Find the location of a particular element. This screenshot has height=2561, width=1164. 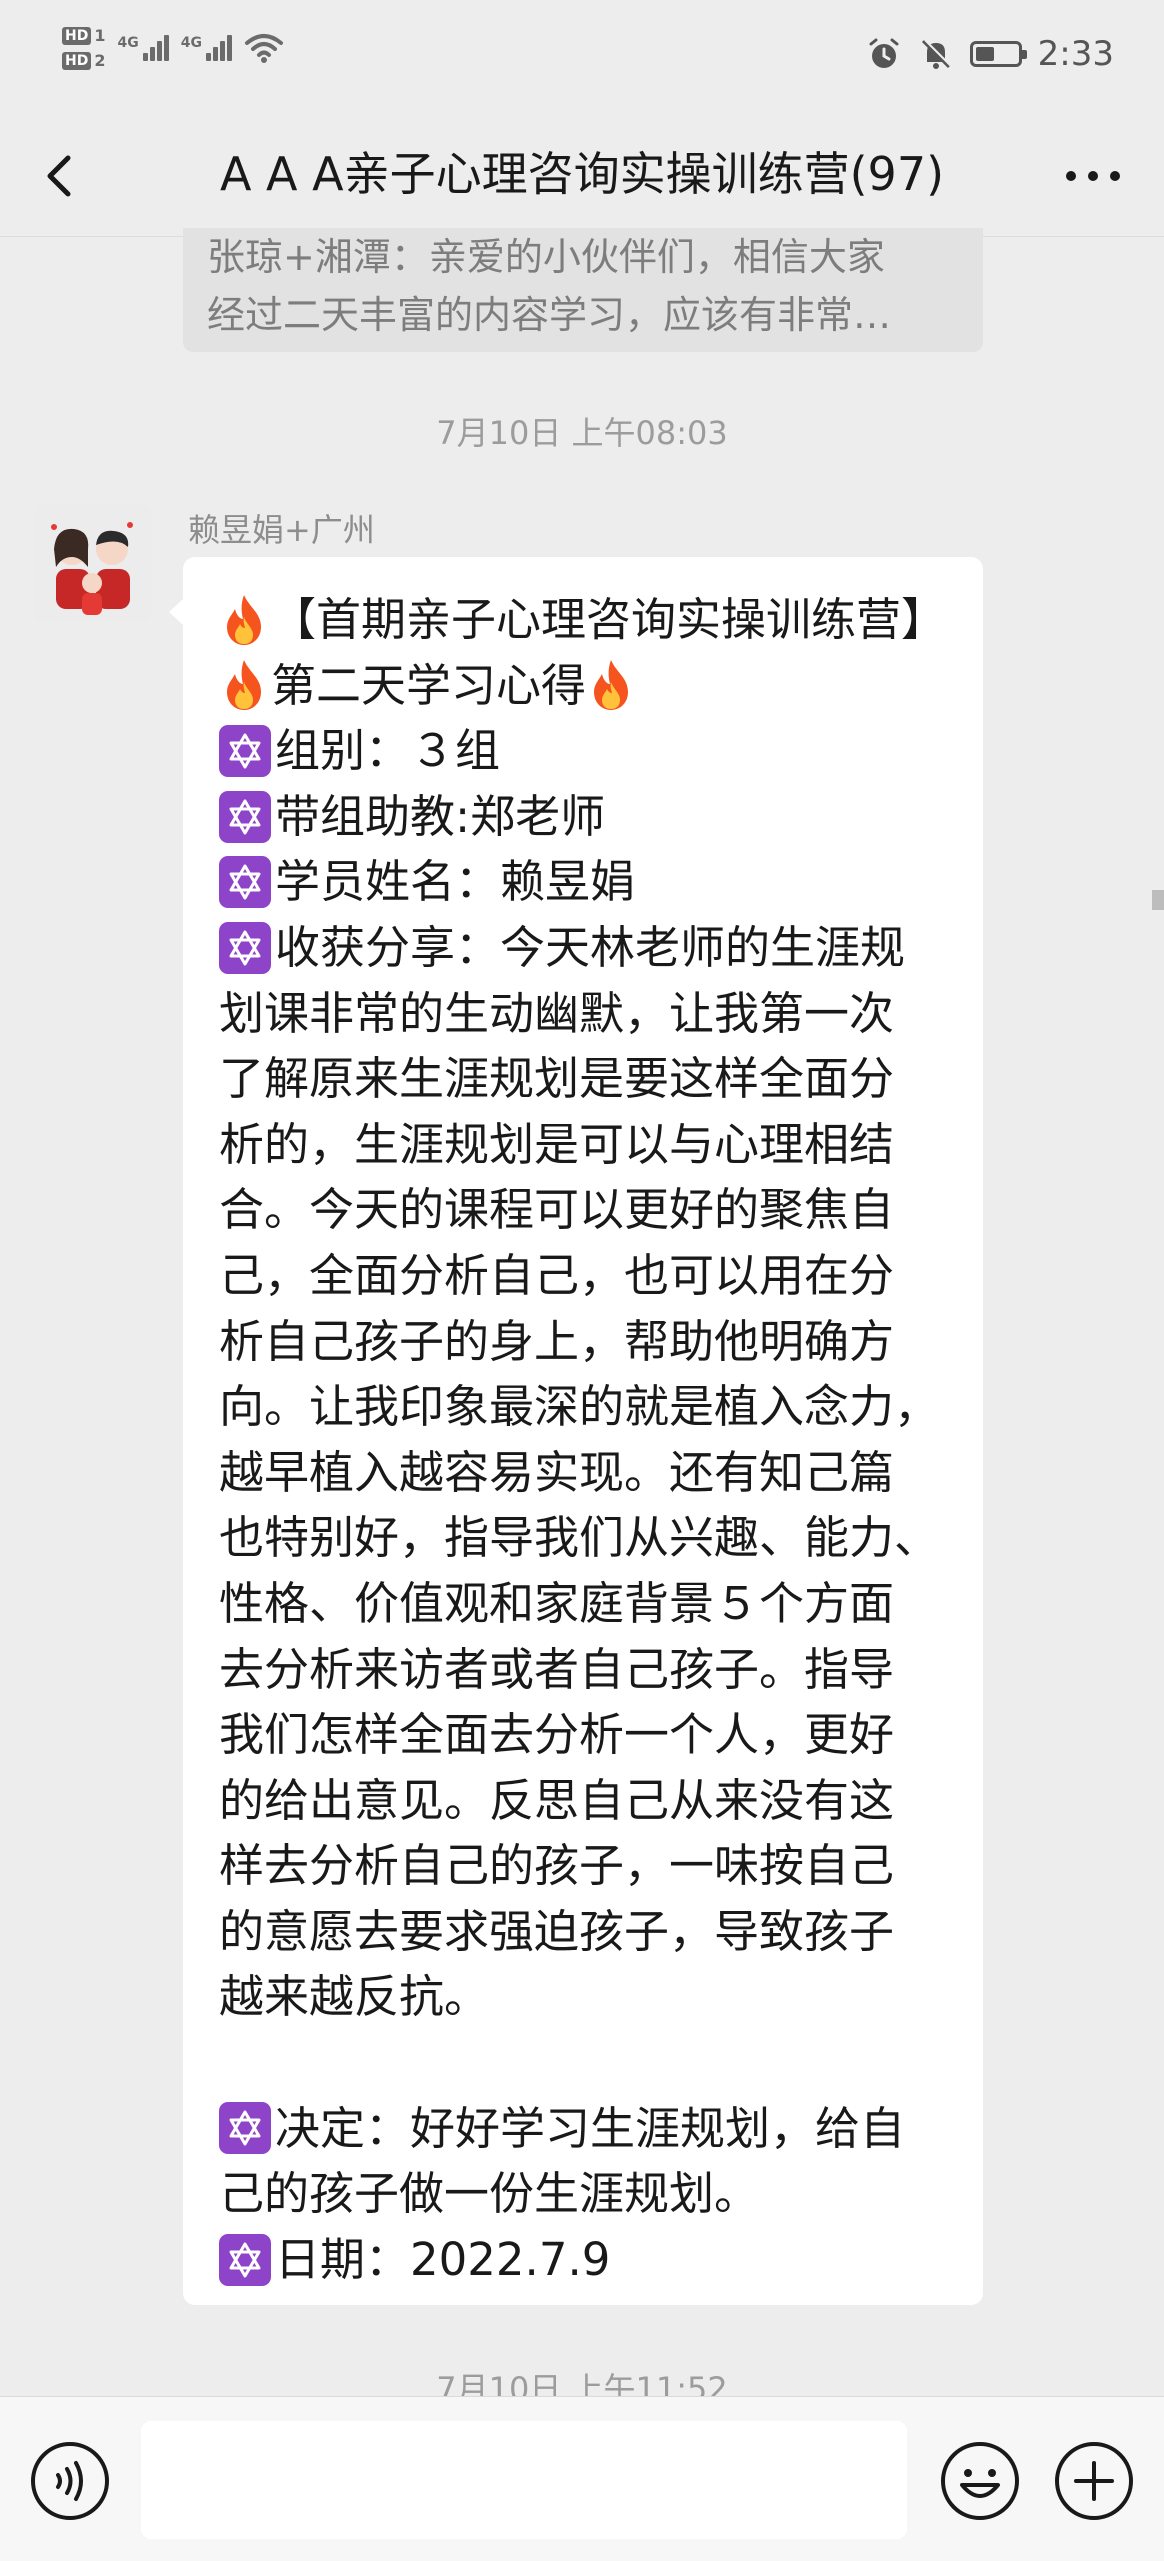

message-line: 我们怎样全面去分析一个人，更好 is located at coordinates (584, 1735).